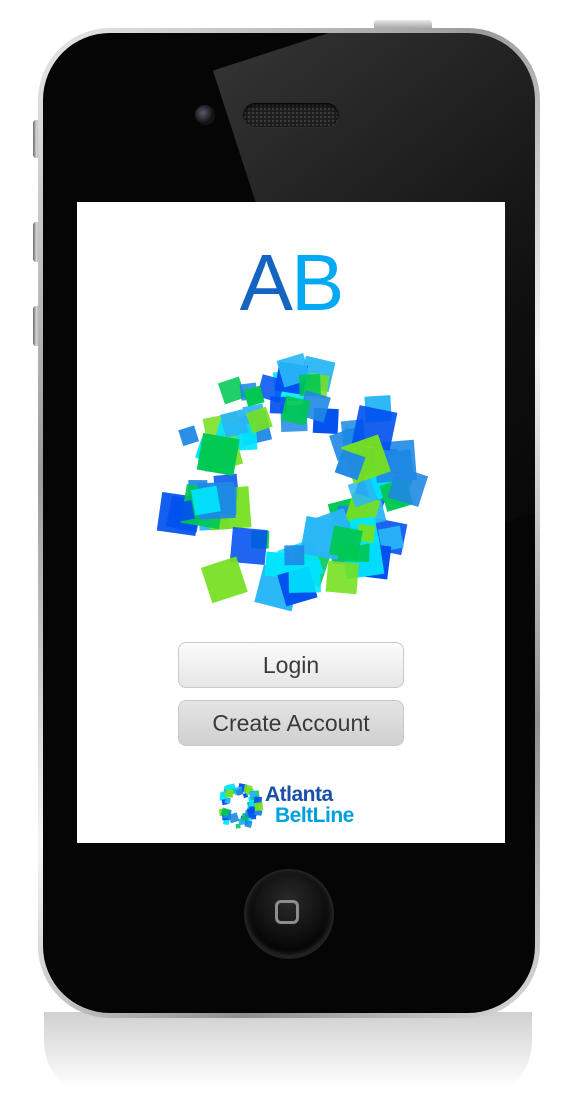 The height and width of the screenshot is (1101, 576). I want to click on ring-squares, so click(292, 482).